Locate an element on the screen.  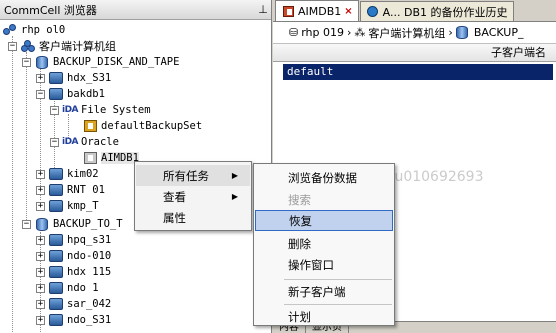
tree-item-client: sar_042 is located at coordinates (79, 304).